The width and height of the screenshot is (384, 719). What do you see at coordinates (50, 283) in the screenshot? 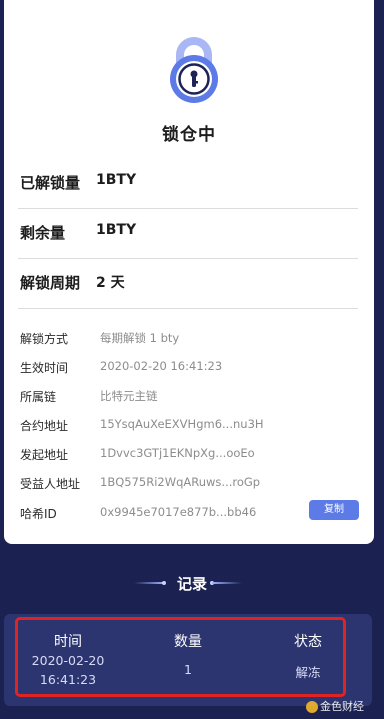
I see `unlock-period-label: 解锁周期` at bounding box center [50, 283].